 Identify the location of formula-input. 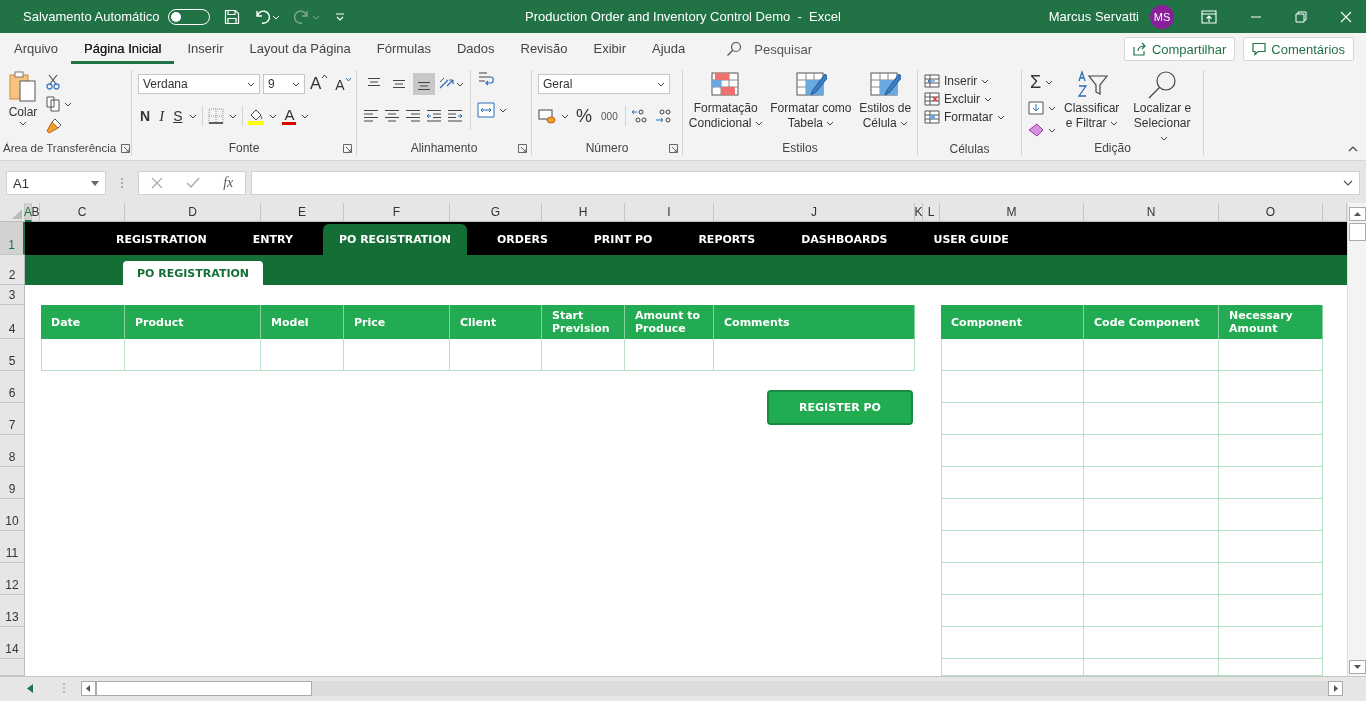
(805, 183).